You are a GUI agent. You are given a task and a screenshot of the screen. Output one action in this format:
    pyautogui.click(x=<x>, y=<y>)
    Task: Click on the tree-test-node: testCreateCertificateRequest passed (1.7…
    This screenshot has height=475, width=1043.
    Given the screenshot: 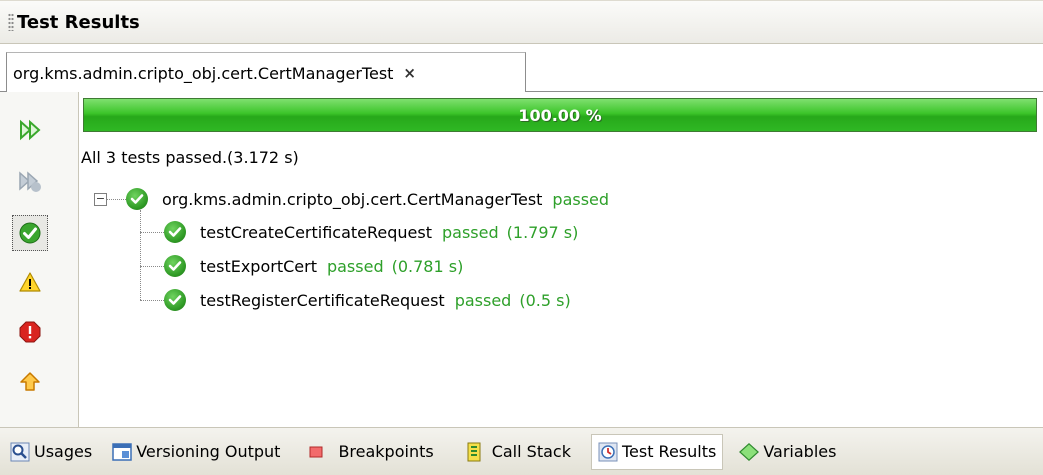 What is the action you would take?
    pyautogui.click(x=371, y=232)
    